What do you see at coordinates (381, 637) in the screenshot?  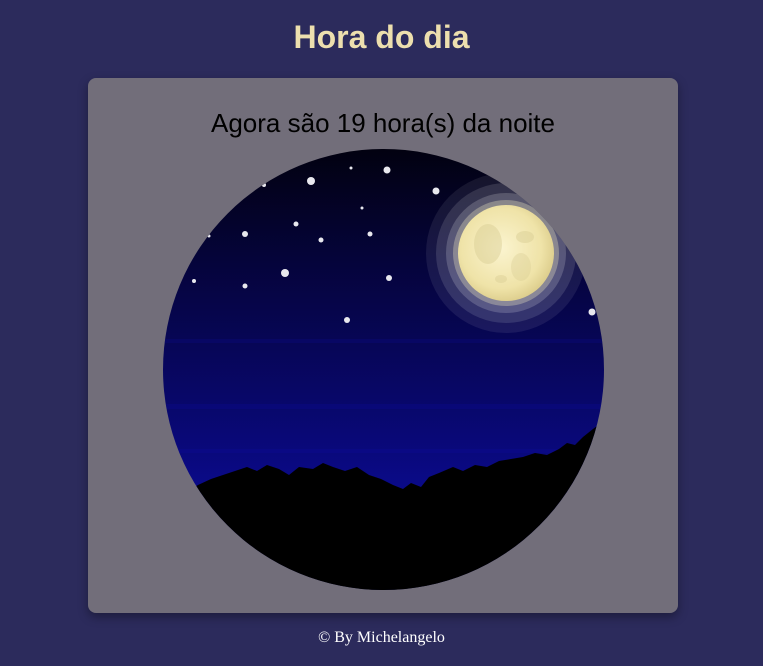 I see `footer-credit: © By Michelangelo` at bounding box center [381, 637].